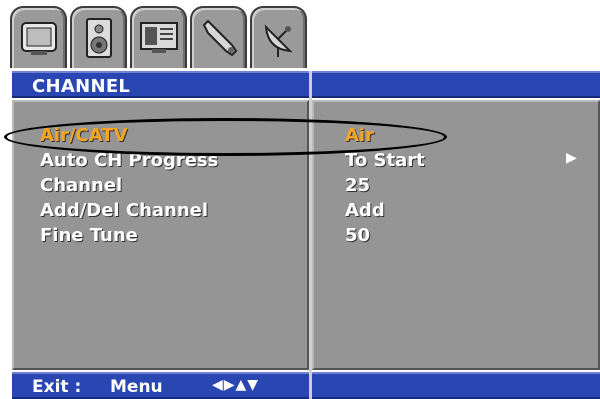 This screenshot has width=600, height=399. I want to click on menu-title-bar: CHANNEL, so click(160, 84).